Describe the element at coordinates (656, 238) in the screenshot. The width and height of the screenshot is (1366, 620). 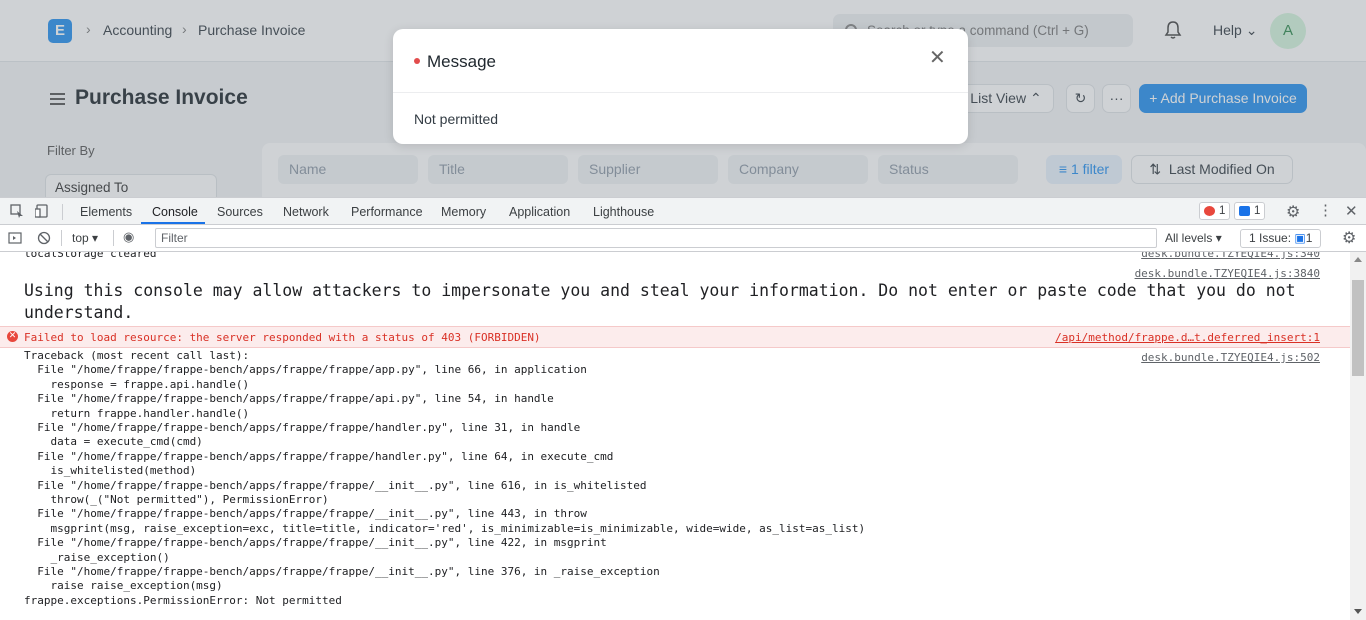
I see `console-filter-input: Filter` at that location.